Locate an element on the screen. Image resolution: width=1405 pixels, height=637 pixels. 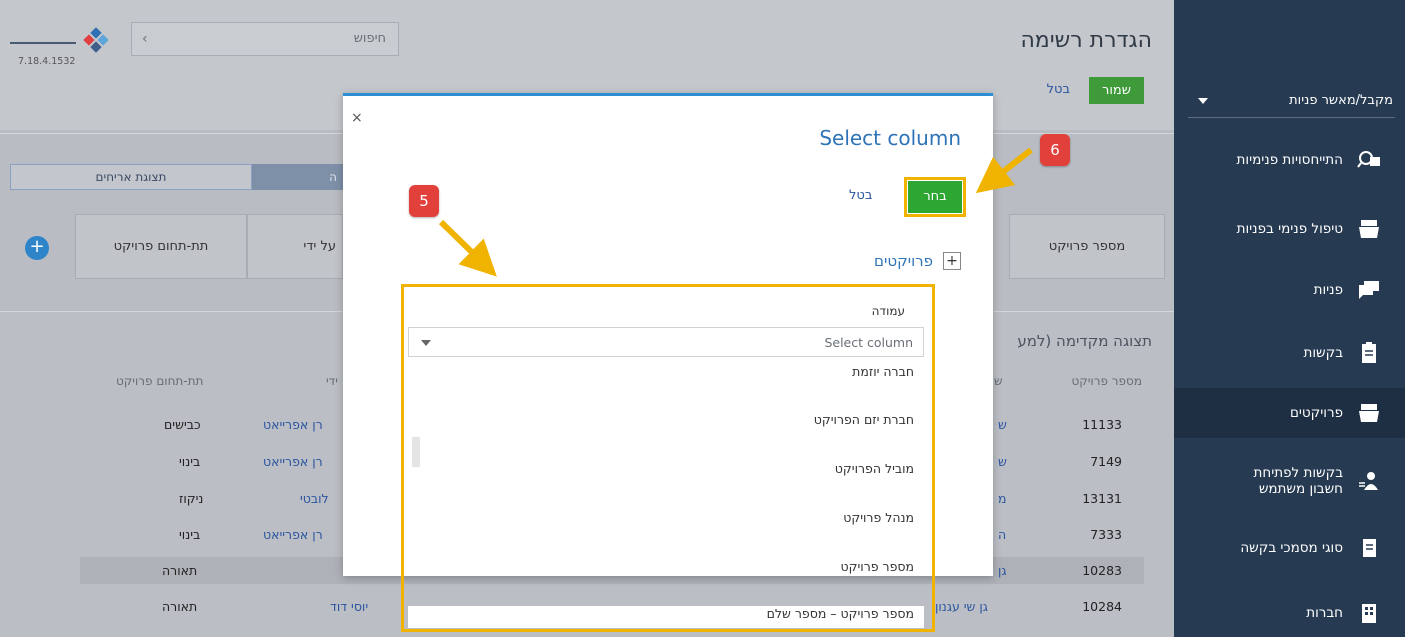
annotation-arrows is located at coordinates (735, 212).